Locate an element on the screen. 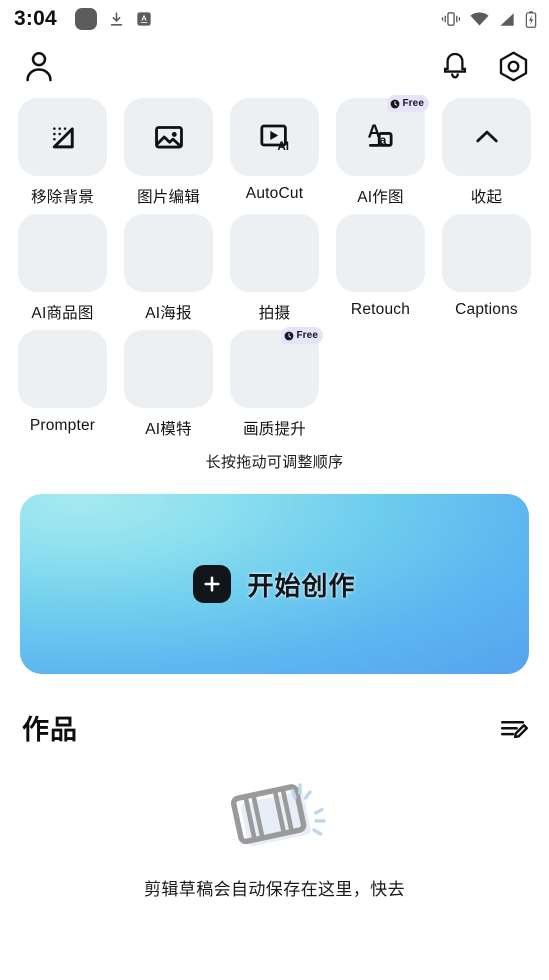  tool-image-edit: 图片编辑 is located at coordinates (168, 152).